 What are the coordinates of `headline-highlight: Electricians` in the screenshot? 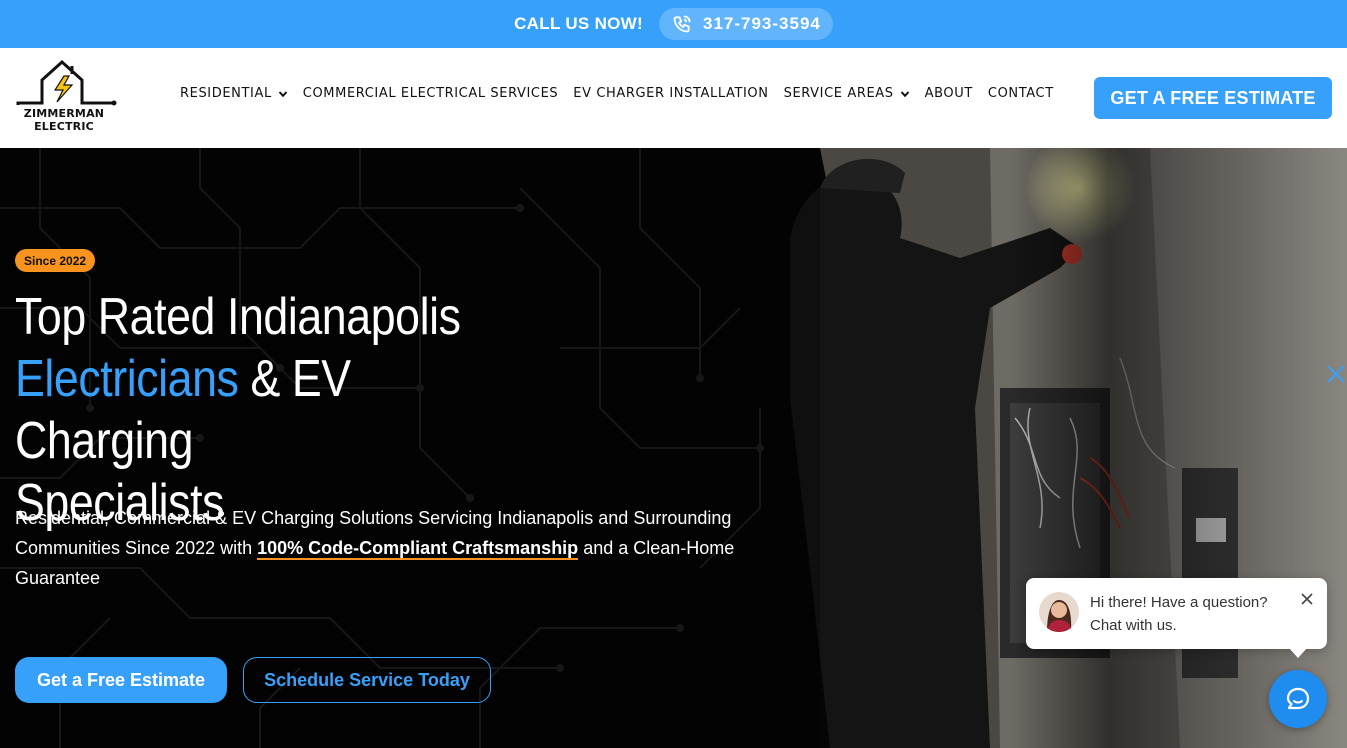 It's located at (127, 379).